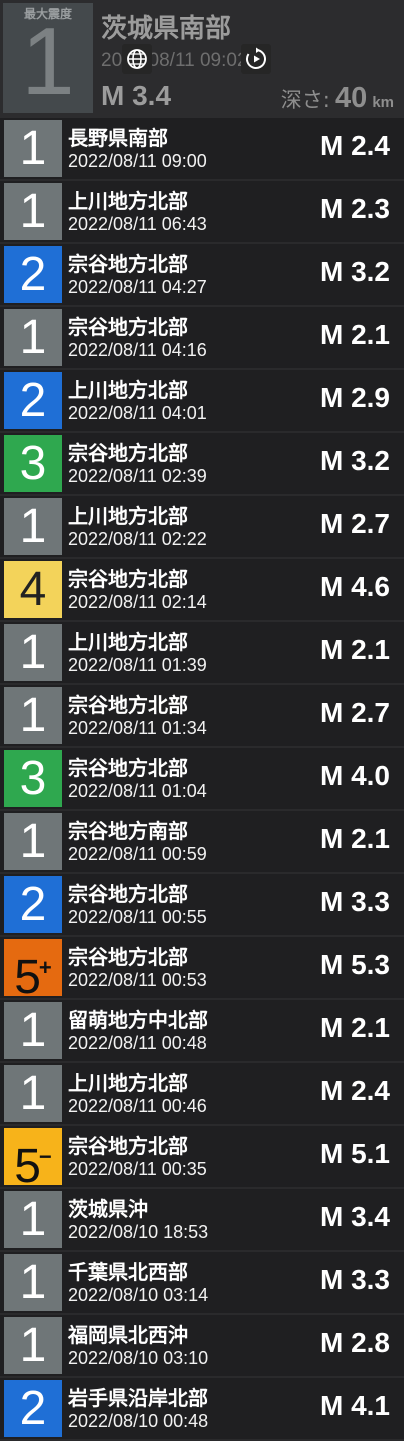 The height and width of the screenshot is (1441, 404). Describe the element at coordinates (137, 728) in the screenshot. I see `quake-datetime: 2022/08/11 01:34` at that location.